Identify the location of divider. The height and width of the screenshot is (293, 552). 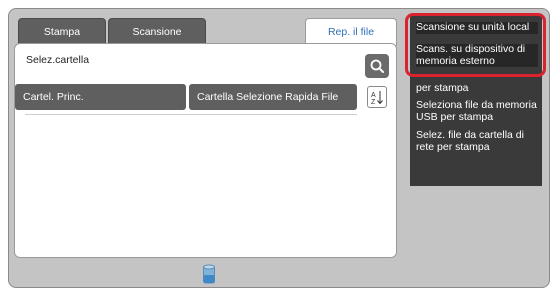
(191, 114).